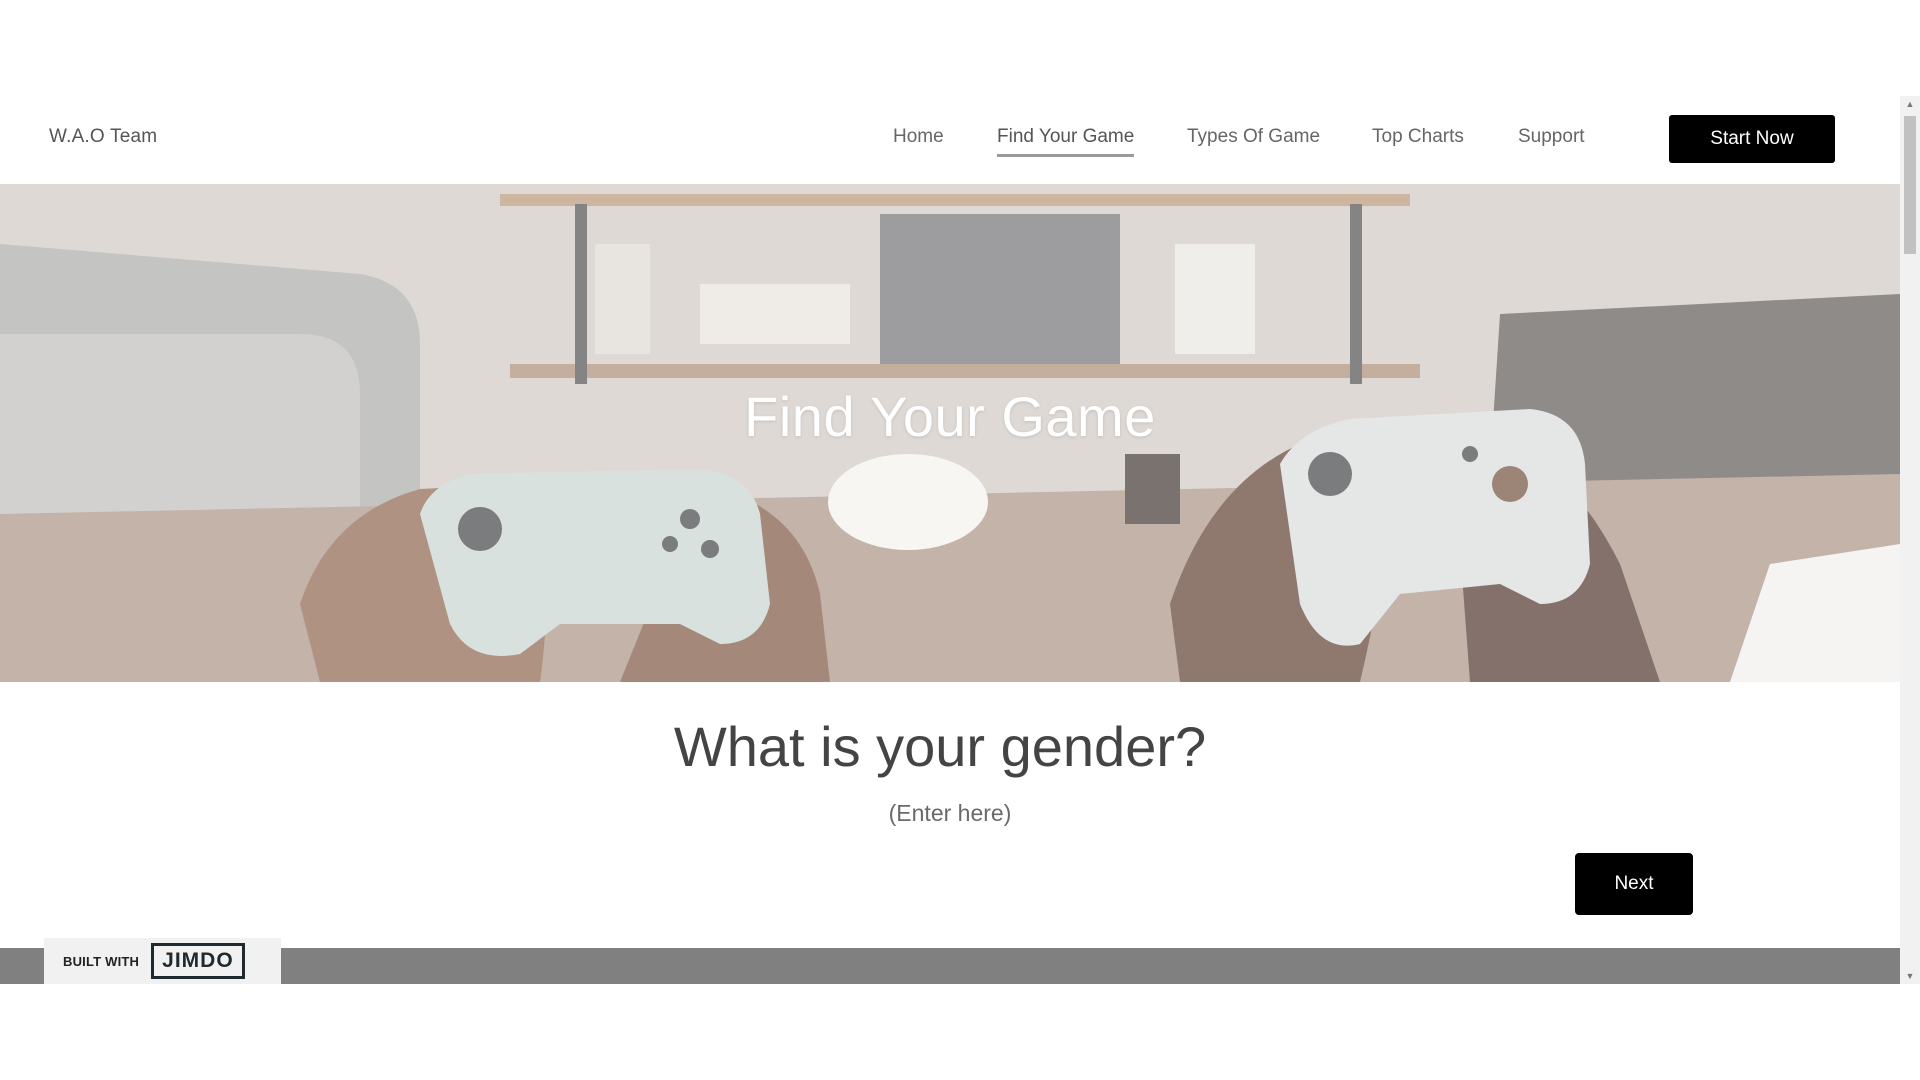  Describe the element at coordinates (103, 137) in the screenshot. I see `site-brand: W.A.O Team` at that location.